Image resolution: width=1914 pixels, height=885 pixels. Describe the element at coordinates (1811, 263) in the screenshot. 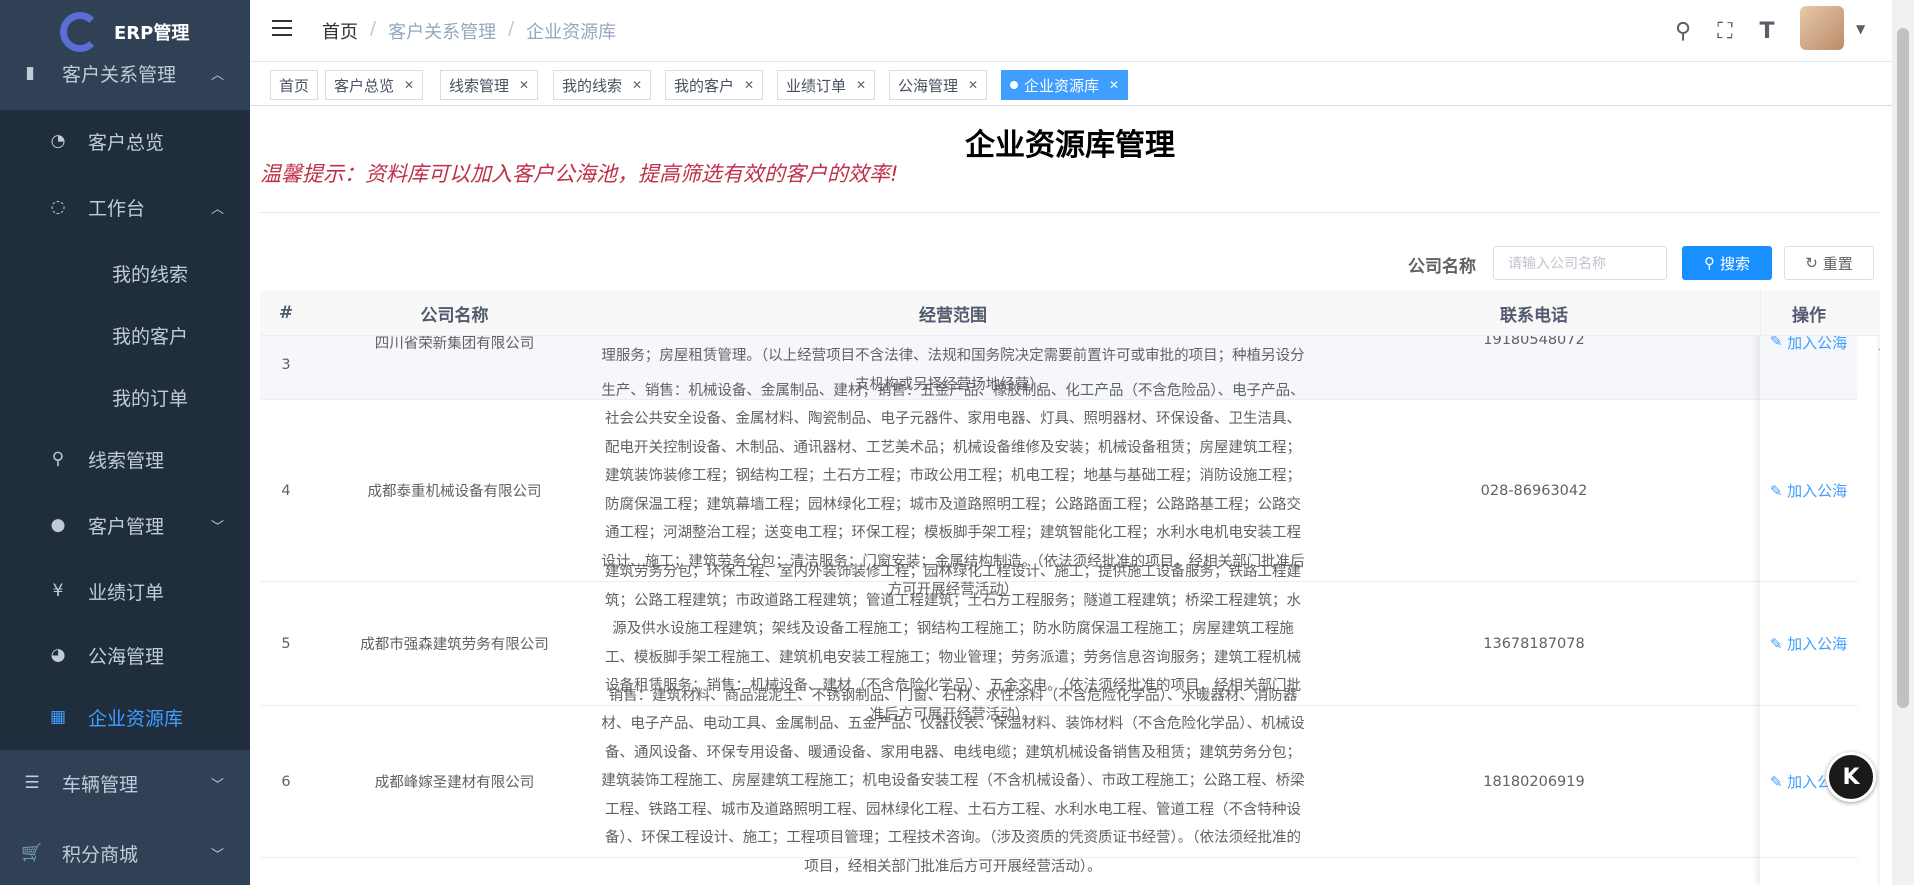

I see `refresh-icon: ↻` at that location.